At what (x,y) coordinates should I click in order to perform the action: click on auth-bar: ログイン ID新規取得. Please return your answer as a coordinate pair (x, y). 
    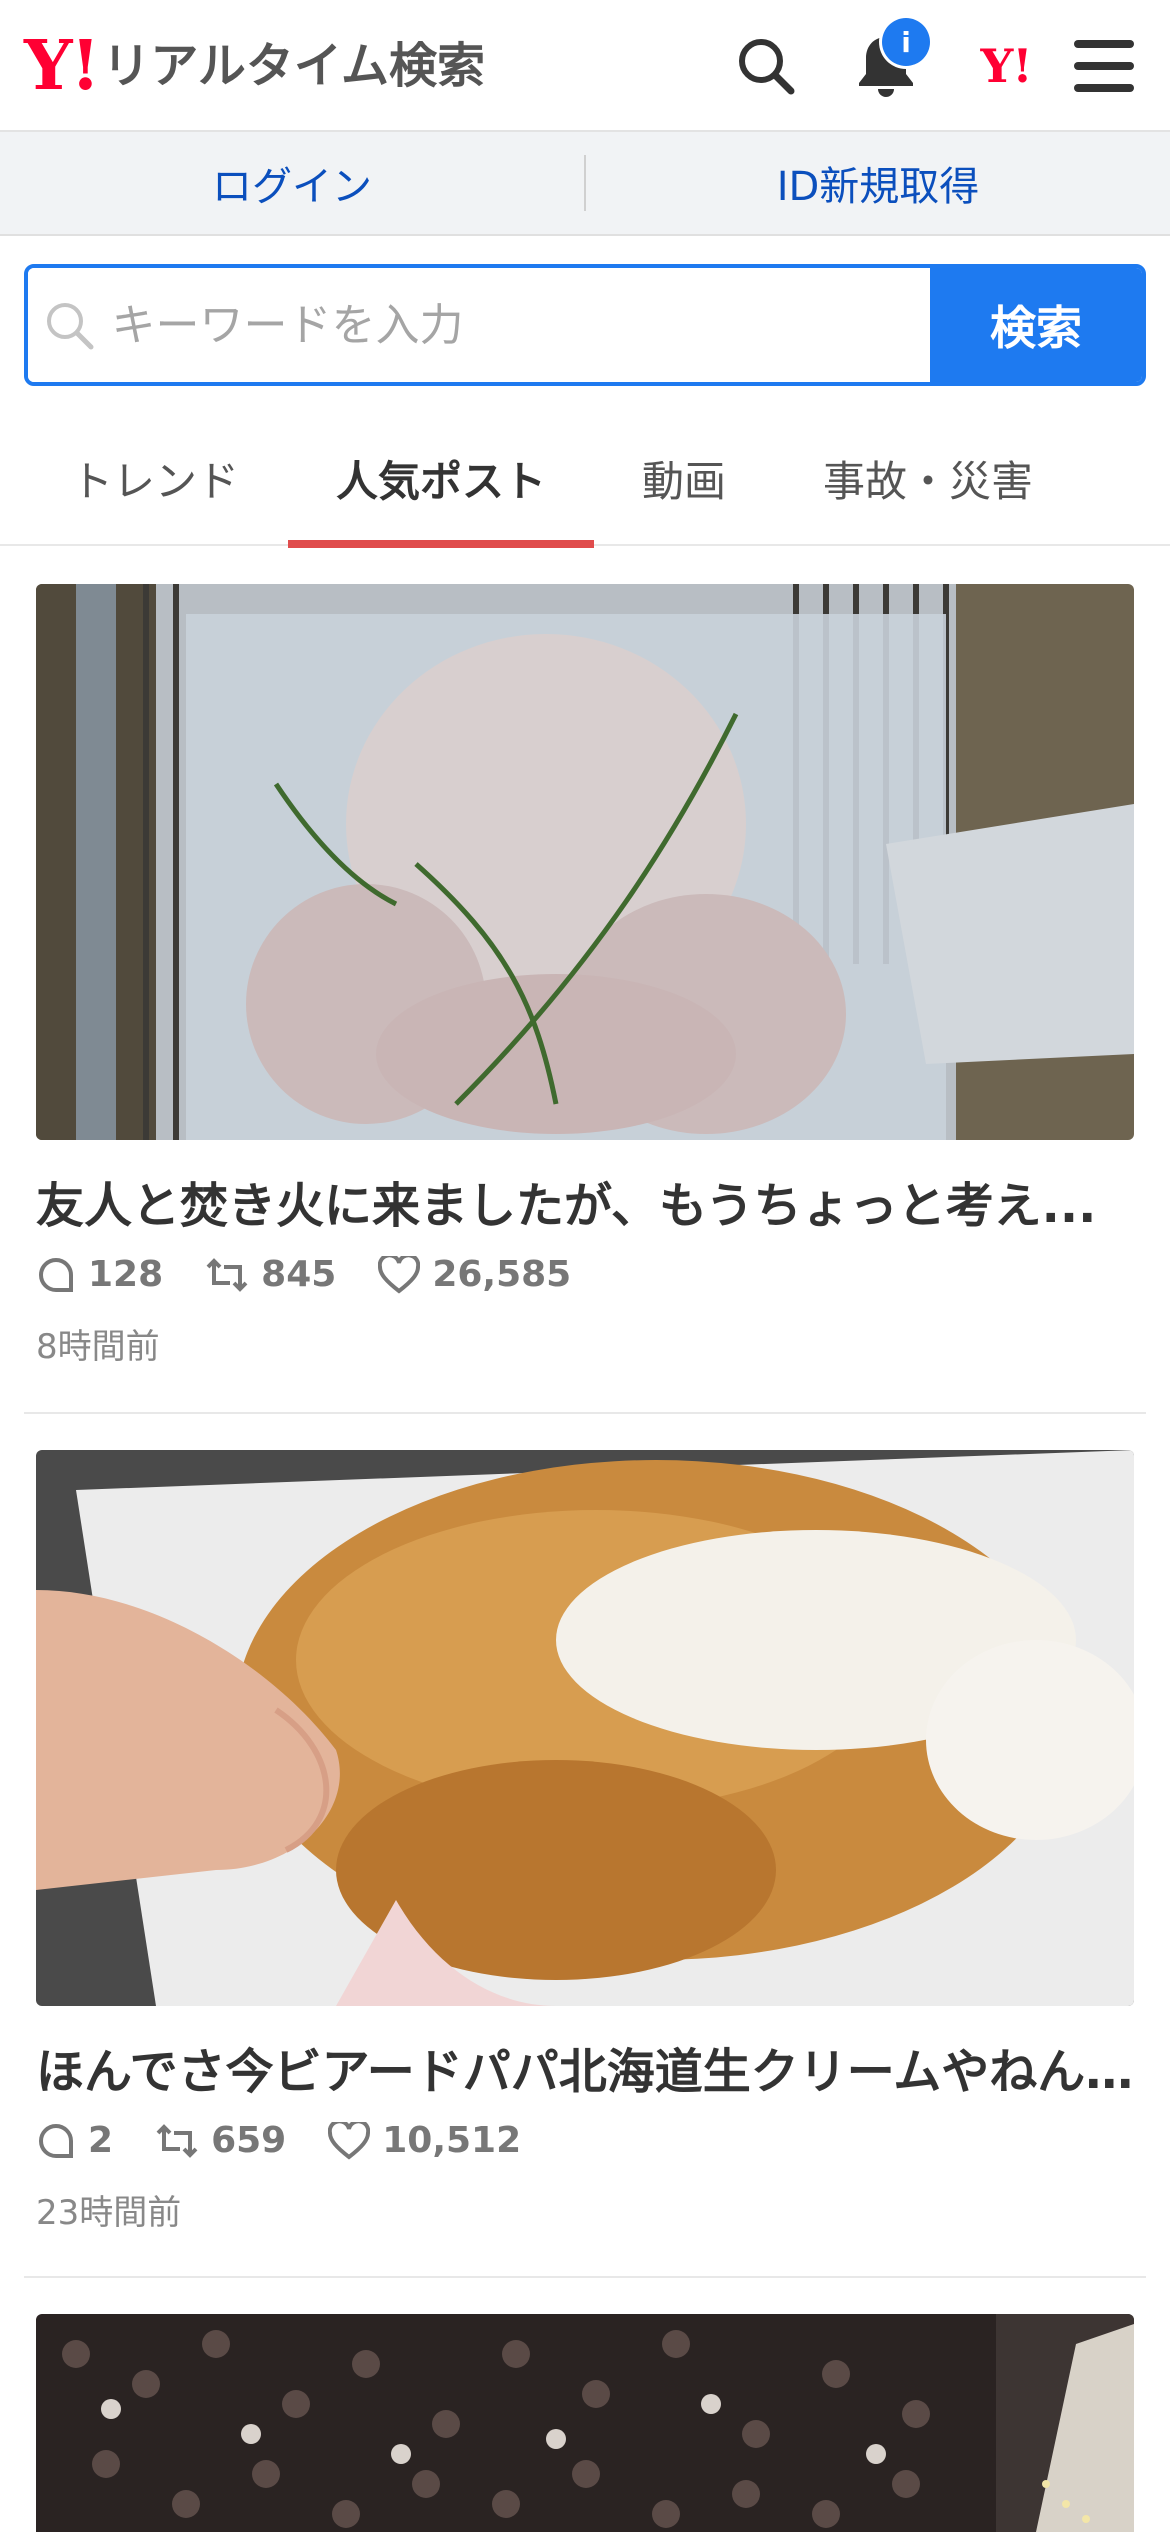
    Looking at the image, I should click on (585, 184).